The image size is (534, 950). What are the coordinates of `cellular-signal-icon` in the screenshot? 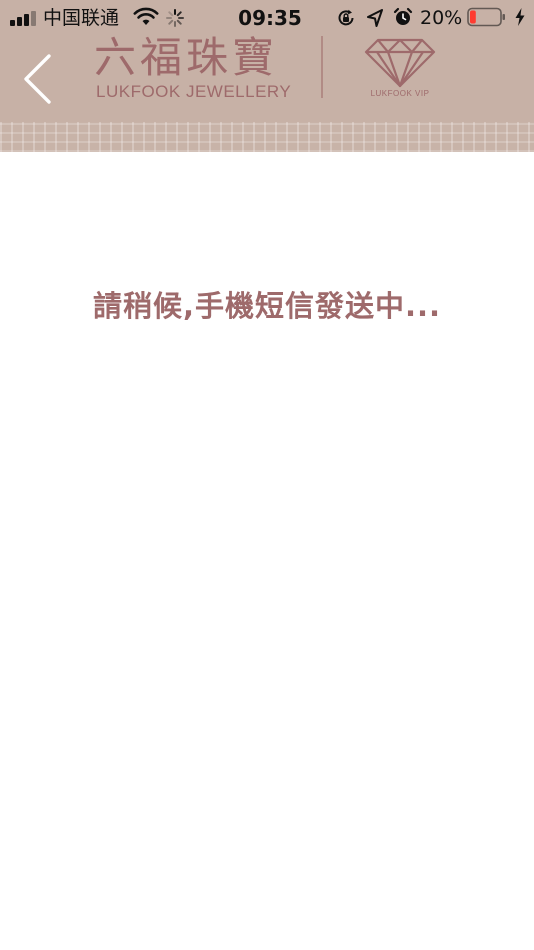 It's located at (24, 18).